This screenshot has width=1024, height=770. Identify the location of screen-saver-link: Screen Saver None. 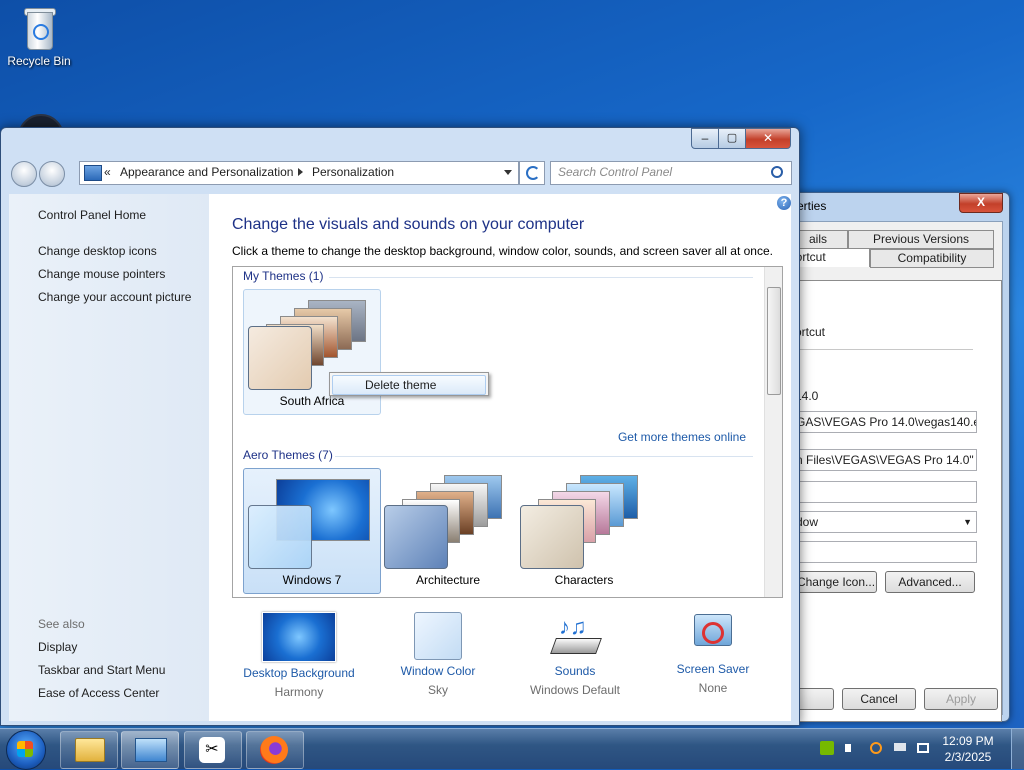
(713, 653).